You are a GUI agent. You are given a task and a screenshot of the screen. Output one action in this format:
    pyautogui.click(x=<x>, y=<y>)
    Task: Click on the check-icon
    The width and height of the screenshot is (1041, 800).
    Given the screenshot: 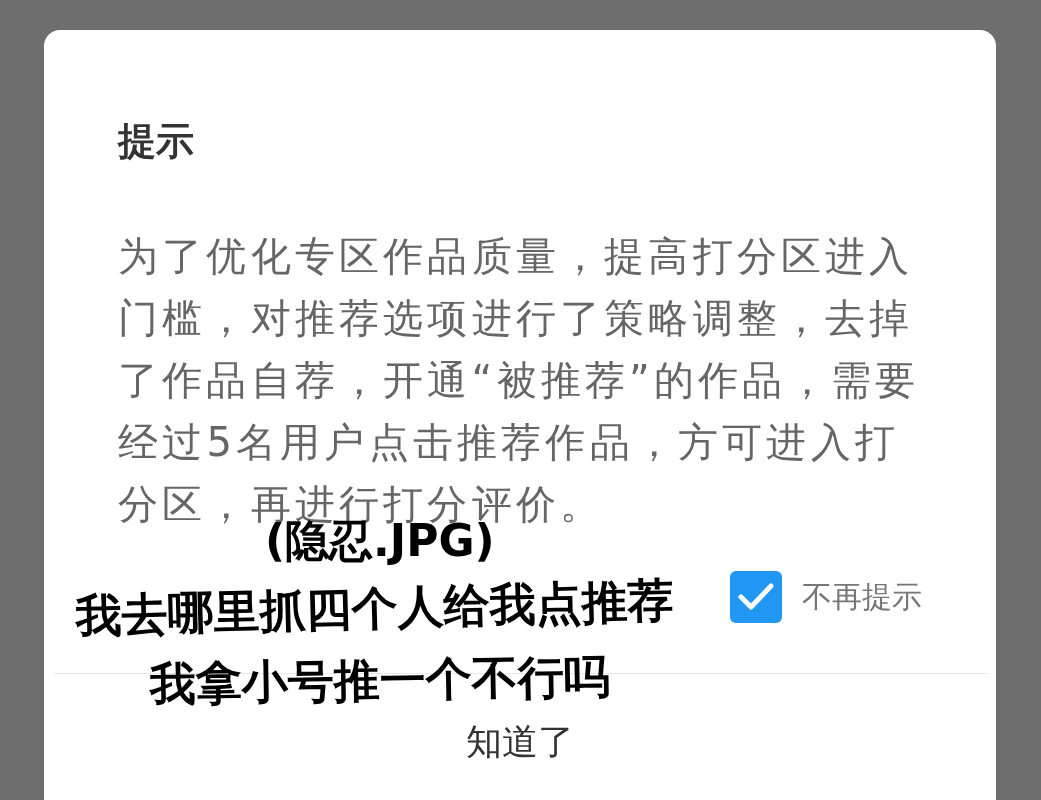 What is the action you would take?
    pyautogui.click(x=756, y=597)
    